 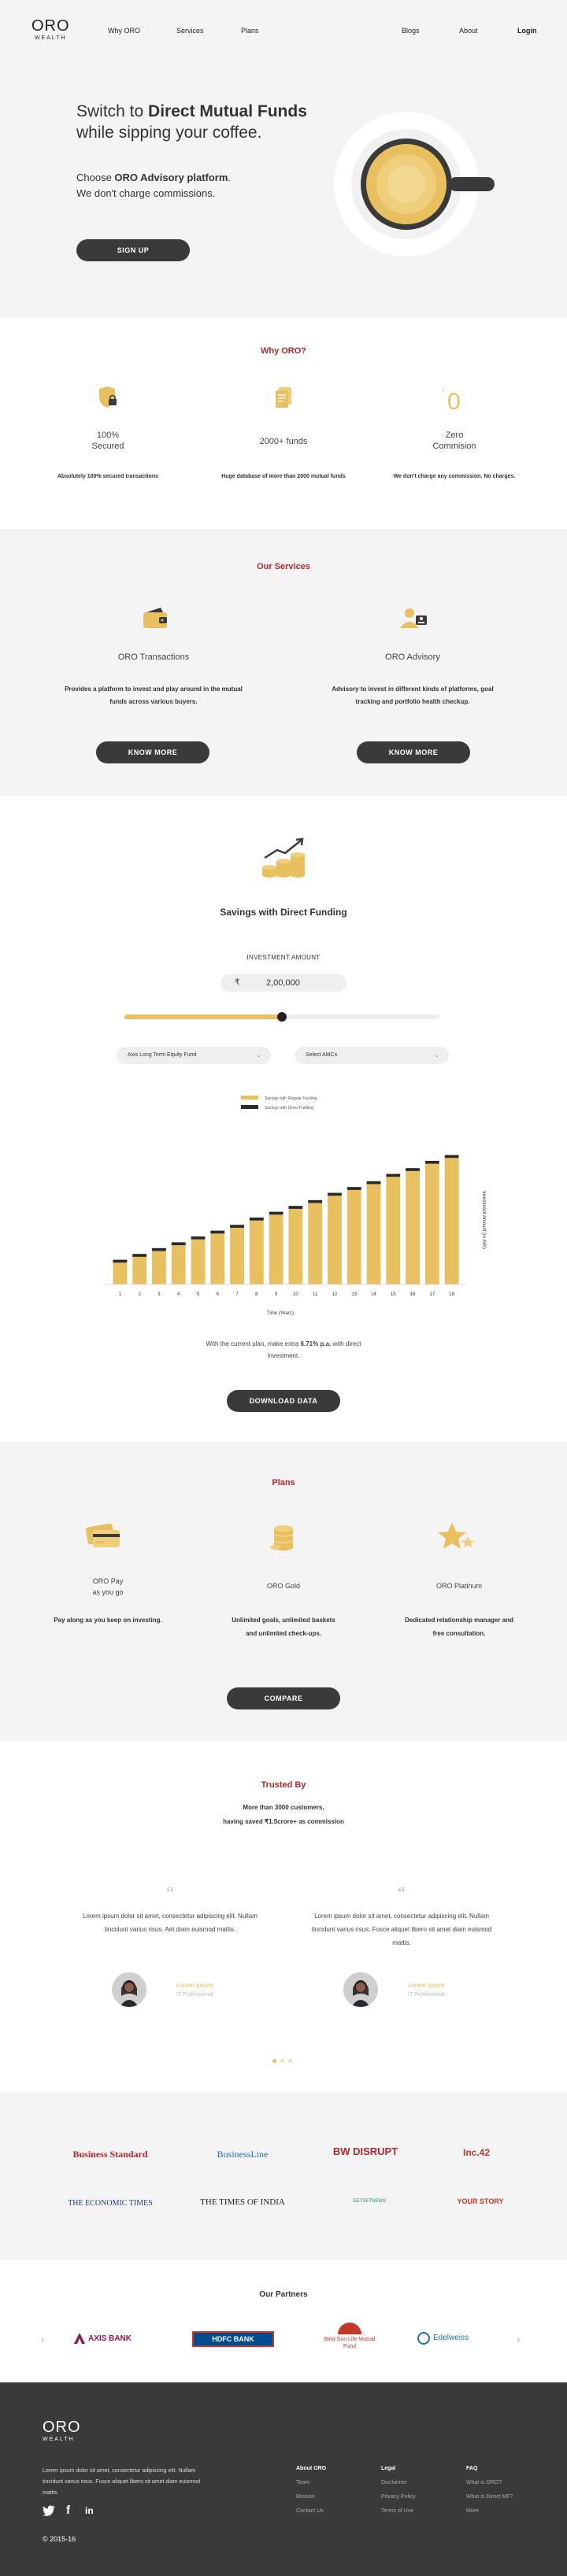 What do you see at coordinates (110, 2203) in the screenshot?
I see `media-logo-economic-times: THE ECONOMIC TIMES` at bounding box center [110, 2203].